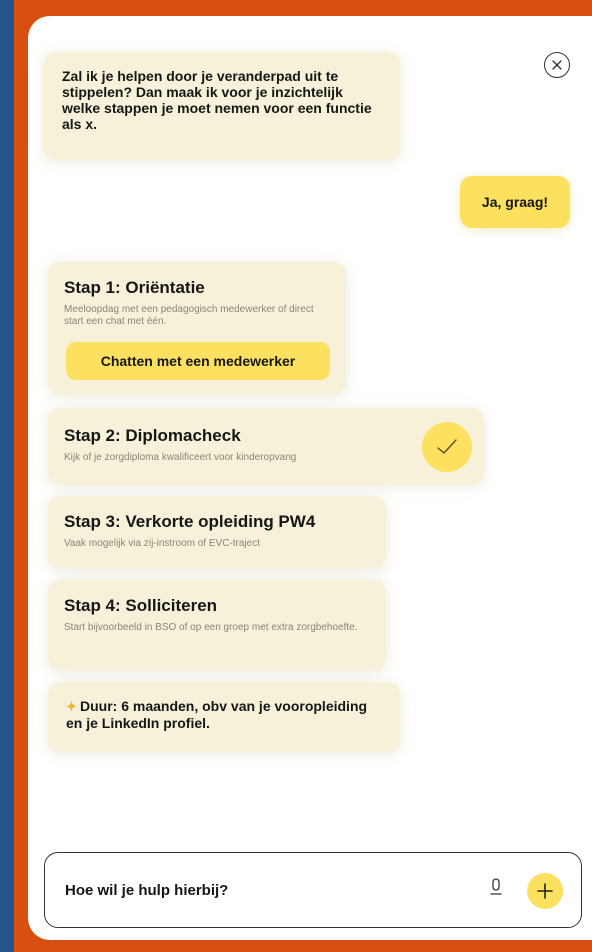 Image resolution: width=592 pixels, height=952 pixels. I want to click on step-complete-toggle, so click(447, 447).